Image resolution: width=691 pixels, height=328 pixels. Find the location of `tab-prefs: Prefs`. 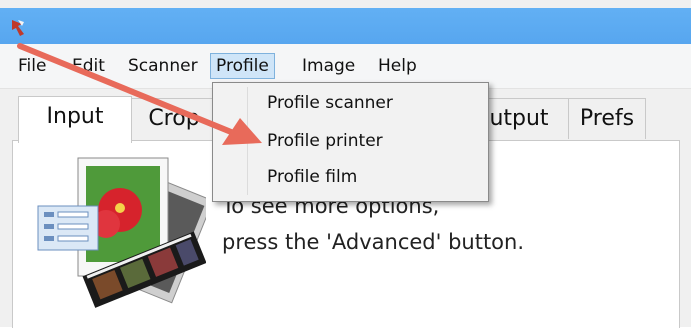

tab-prefs: Prefs is located at coordinates (607, 118).